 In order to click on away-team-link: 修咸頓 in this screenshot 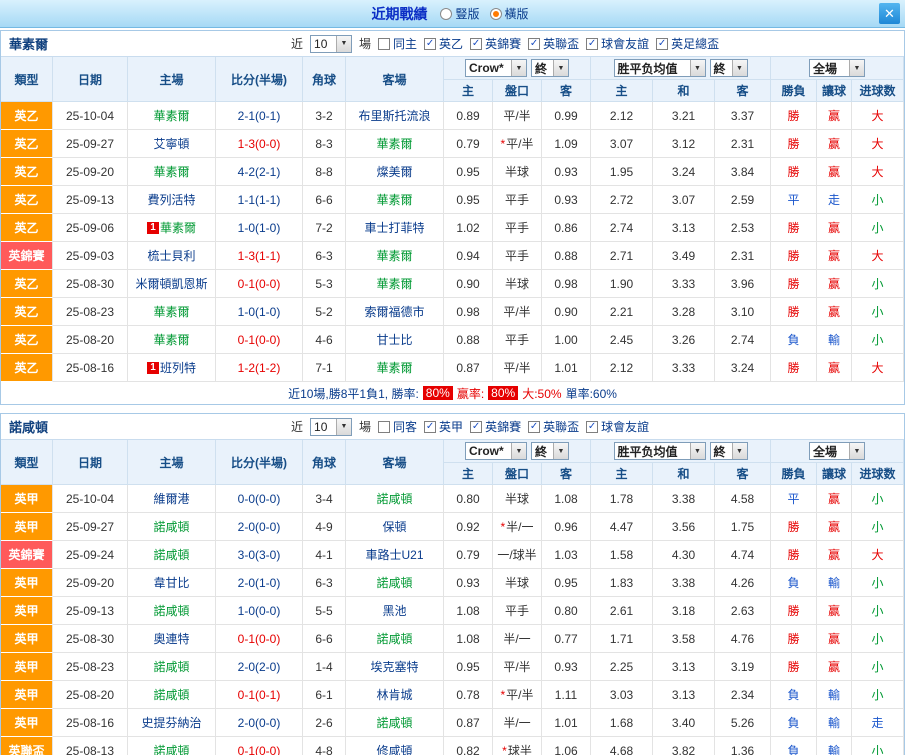, I will do `click(394, 748)`.